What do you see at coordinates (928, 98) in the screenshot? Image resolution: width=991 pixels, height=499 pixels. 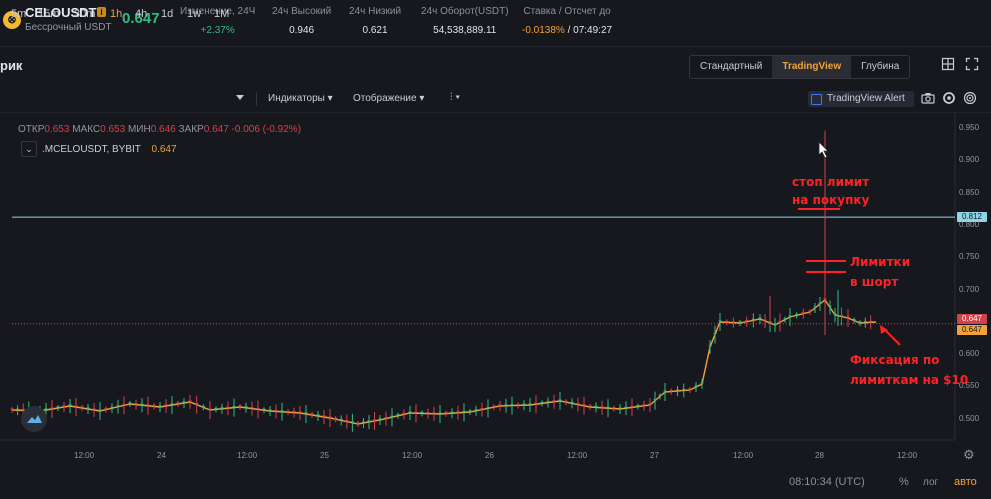 I see `camera-icon` at bounding box center [928, 98].